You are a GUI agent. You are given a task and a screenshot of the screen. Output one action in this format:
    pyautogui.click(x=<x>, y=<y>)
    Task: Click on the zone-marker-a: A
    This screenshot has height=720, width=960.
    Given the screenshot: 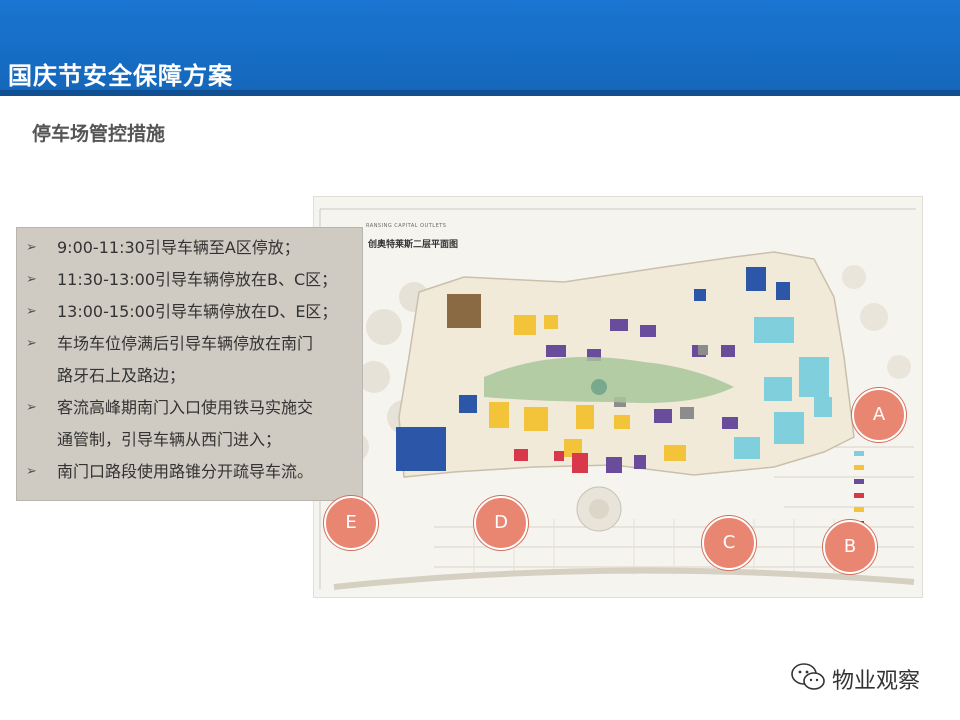 What is the action you would take?
    pyautogui.click(x=879, y=415)
    